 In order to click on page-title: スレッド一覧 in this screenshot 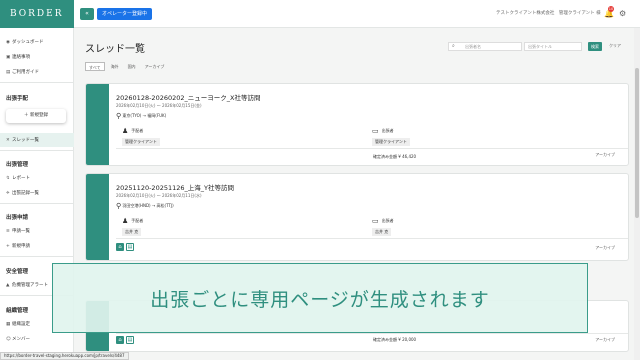, I will do `click(115, 49)`.